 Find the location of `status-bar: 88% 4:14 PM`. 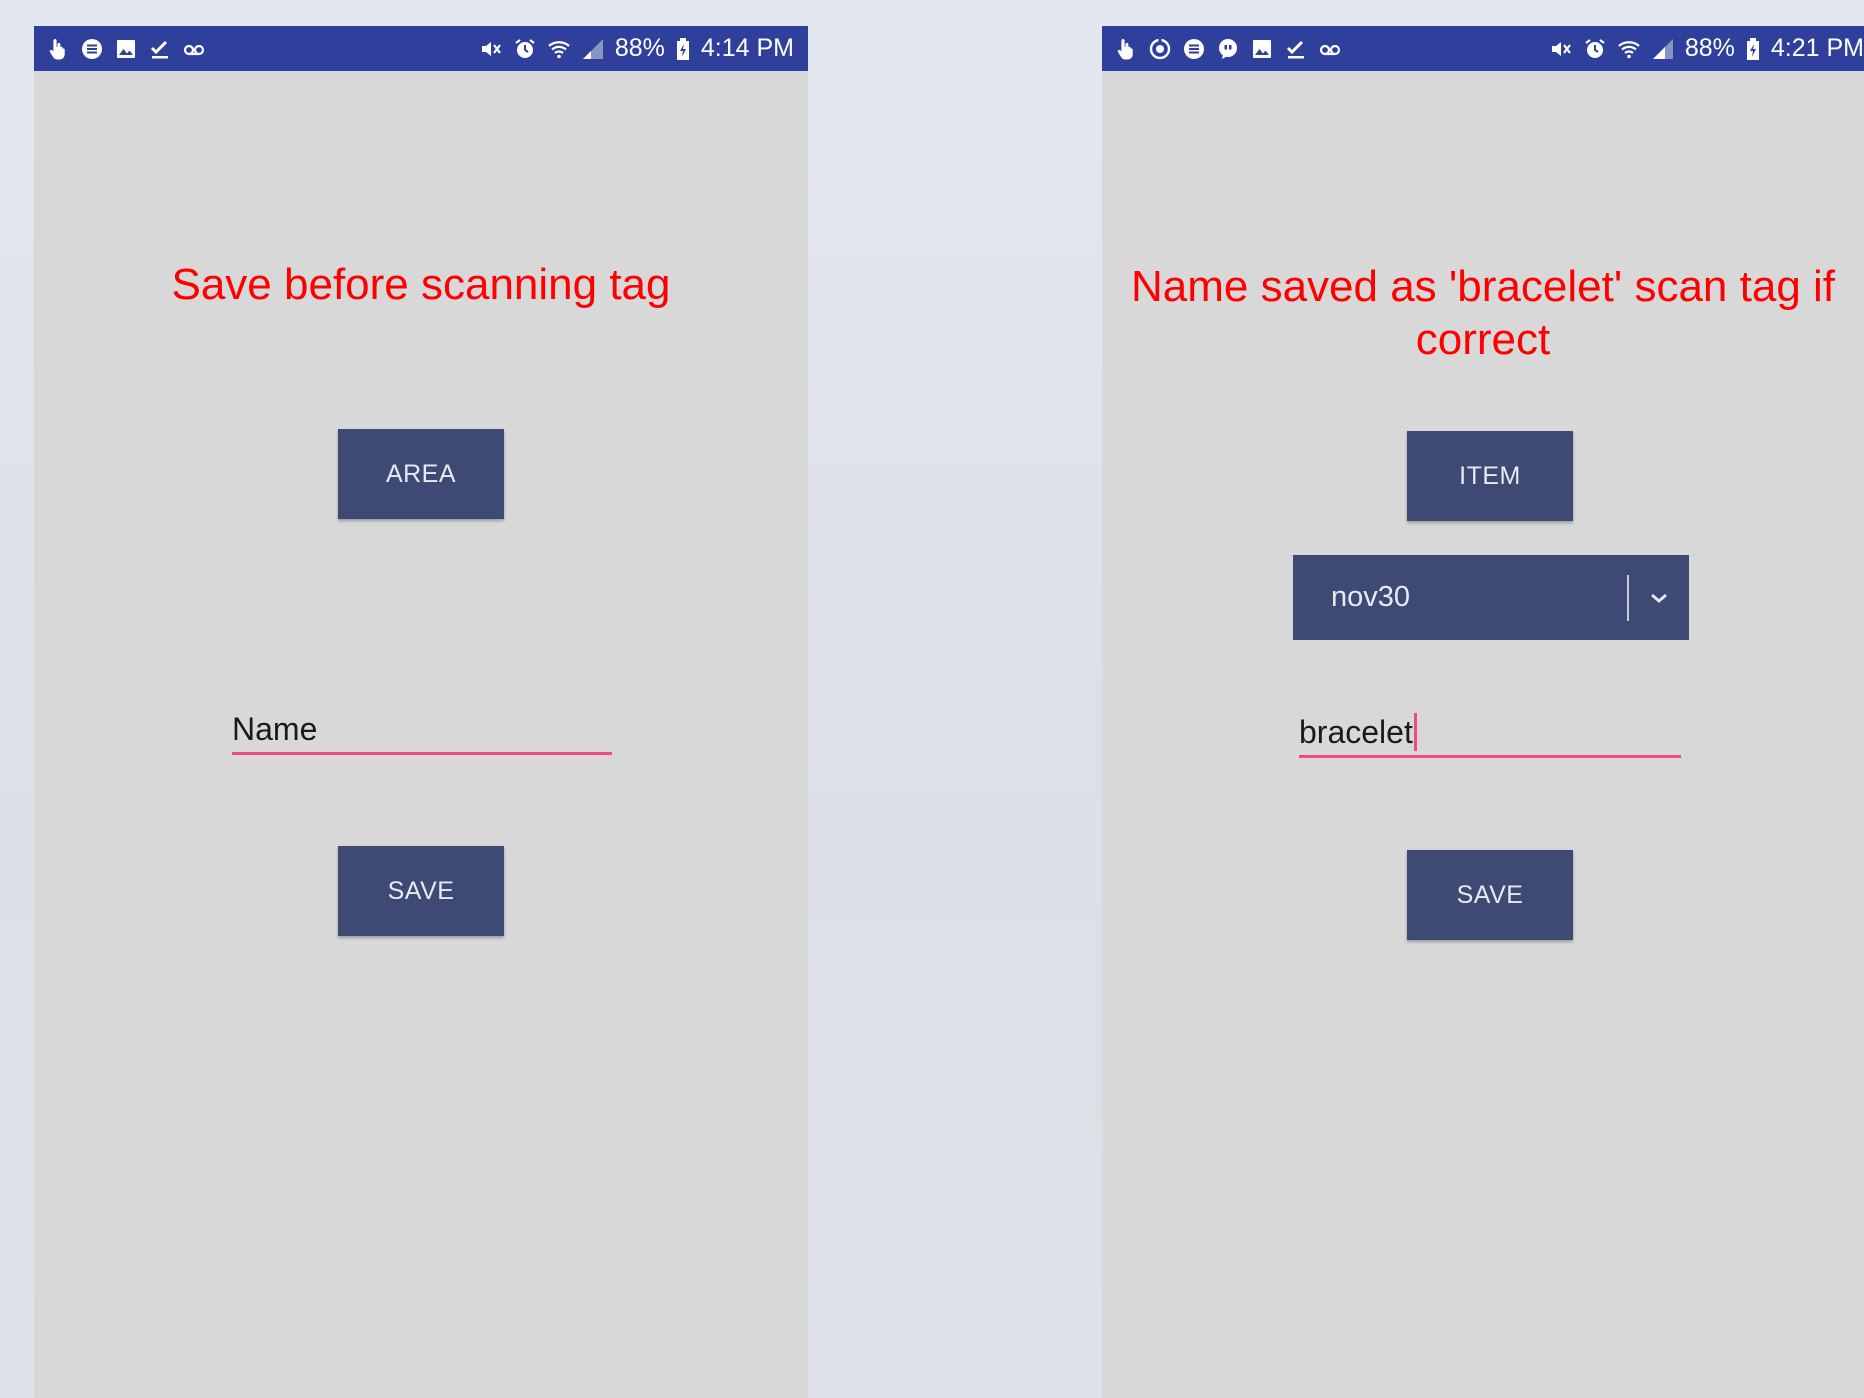

status-bar: 88% 4:14 PM is located at coordinates (421, 48).